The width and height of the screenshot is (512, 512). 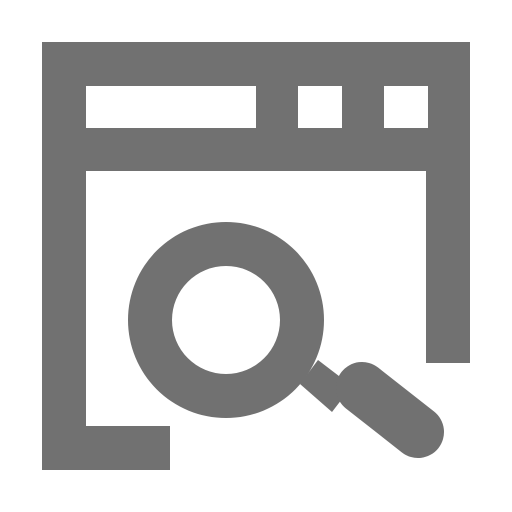 What do you see at coordinates (128, 448) in the screenshot?
I see `window-bottom-edge` at bounding box center [128, 448].